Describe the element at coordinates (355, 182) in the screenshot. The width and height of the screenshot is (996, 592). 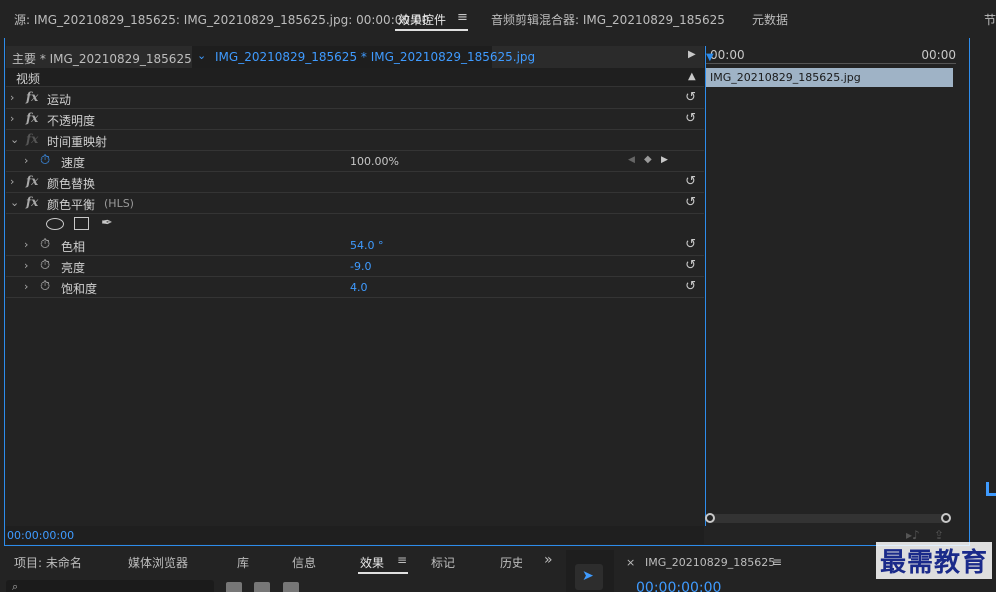
I see `effect-row-color-replace: › fx 颜色替换 ↺` at that location.